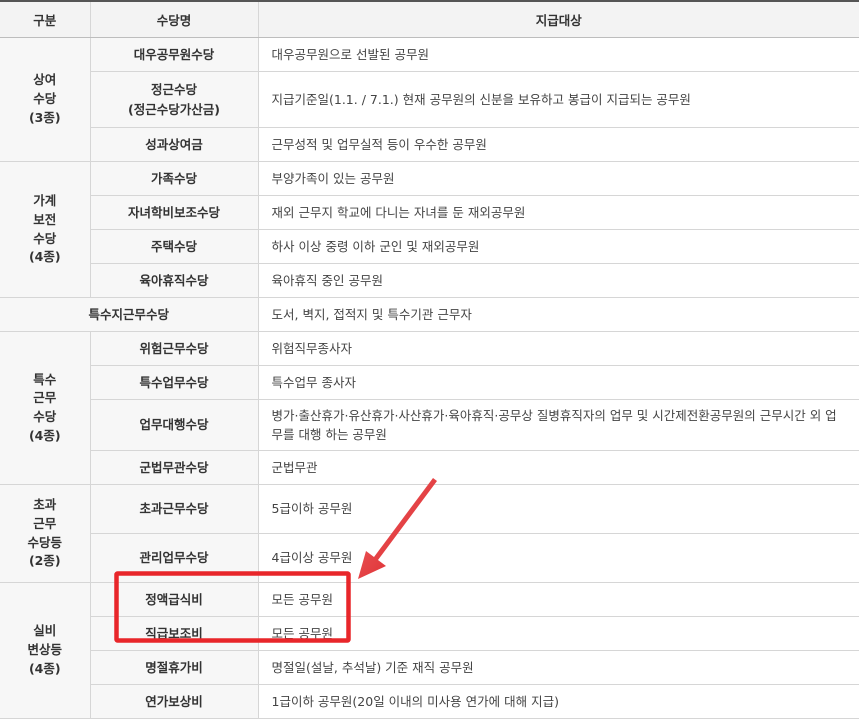  What do you see at coordinates (558, 701) in the screenshot?
I see `allowance-target: 1급이하 공무원(20일 이내의 미사용 연가에 대해 지급)` at bounding box center [558, 701].